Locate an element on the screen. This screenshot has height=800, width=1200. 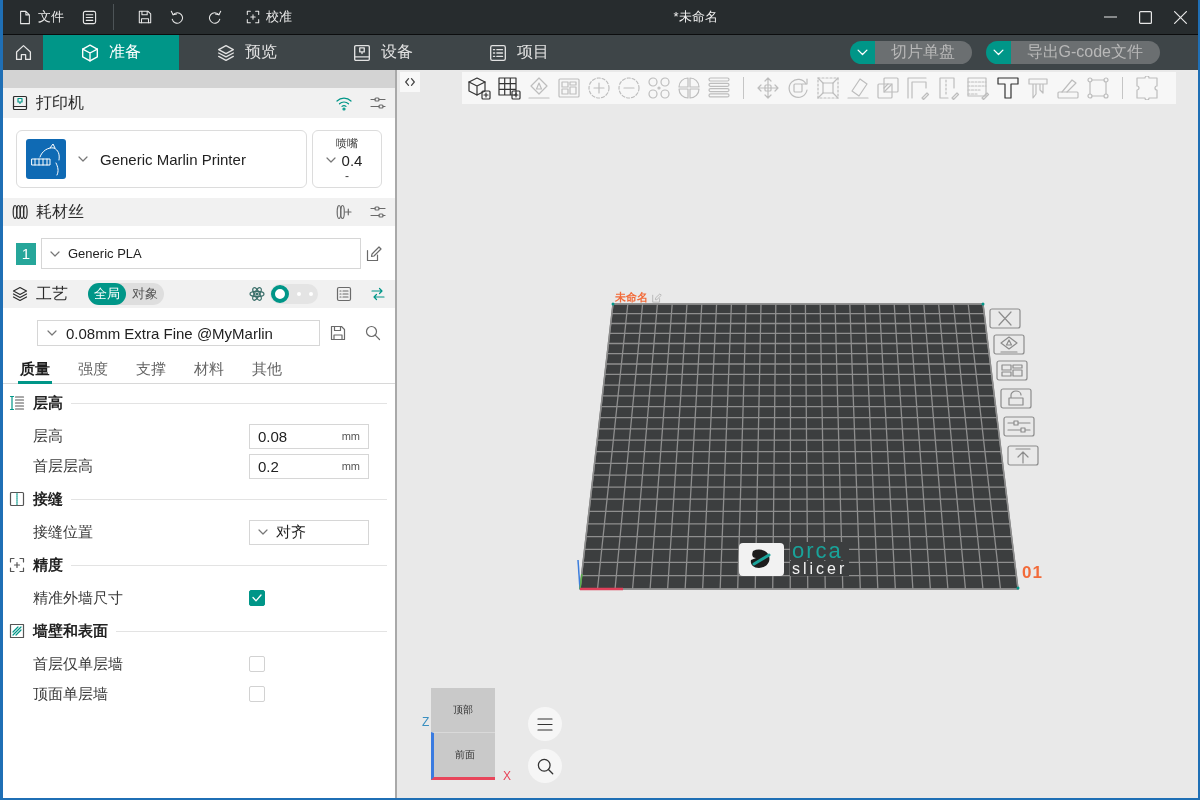
main-tab: 准备 is located at coordinates (111, 52).